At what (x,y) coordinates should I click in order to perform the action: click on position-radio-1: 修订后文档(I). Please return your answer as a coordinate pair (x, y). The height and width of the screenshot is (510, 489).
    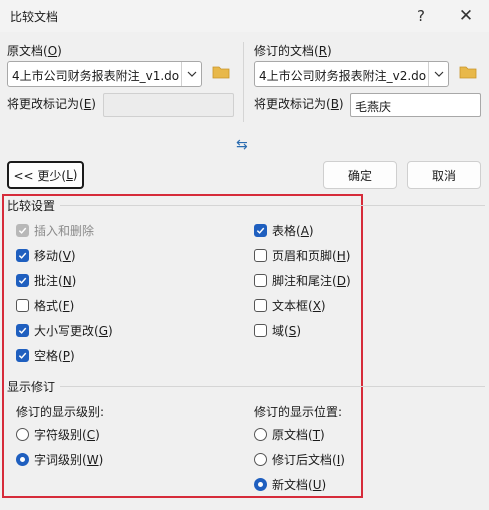
    Looking at the image, I should click on (299, 459).